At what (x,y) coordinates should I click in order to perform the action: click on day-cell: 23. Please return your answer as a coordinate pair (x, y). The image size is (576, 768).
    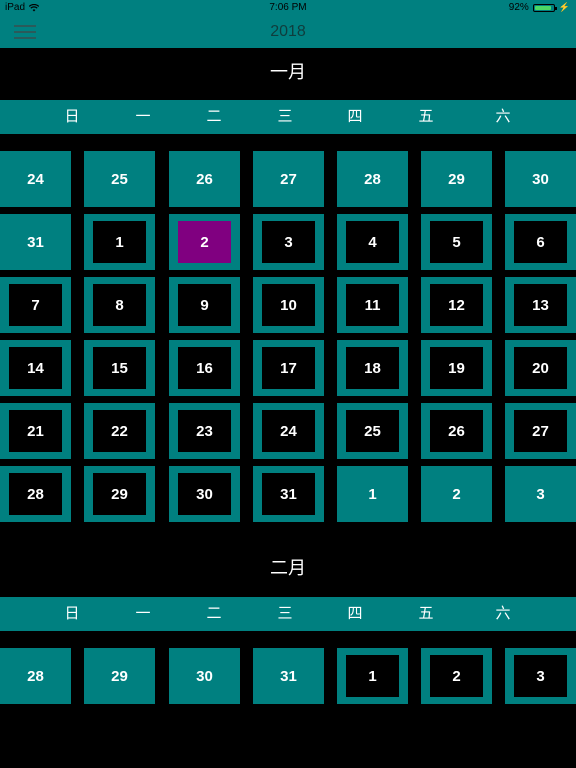
    Looking at the image, I should click on (204, 431).